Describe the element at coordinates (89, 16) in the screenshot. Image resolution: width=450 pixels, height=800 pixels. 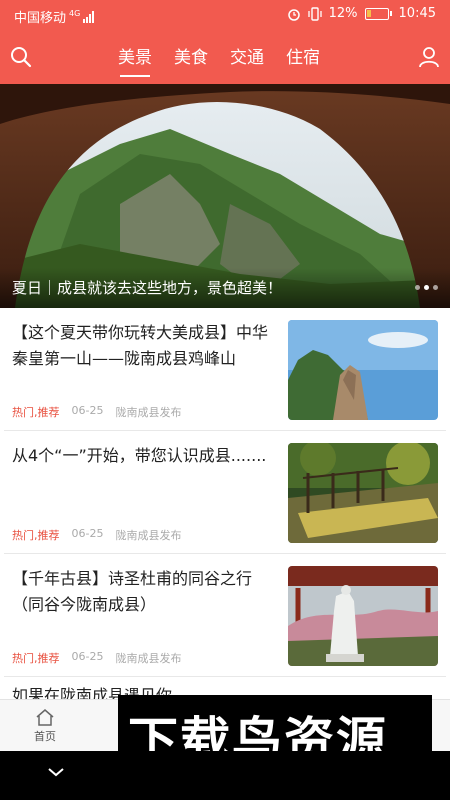
I see `signal-icon` at that location.